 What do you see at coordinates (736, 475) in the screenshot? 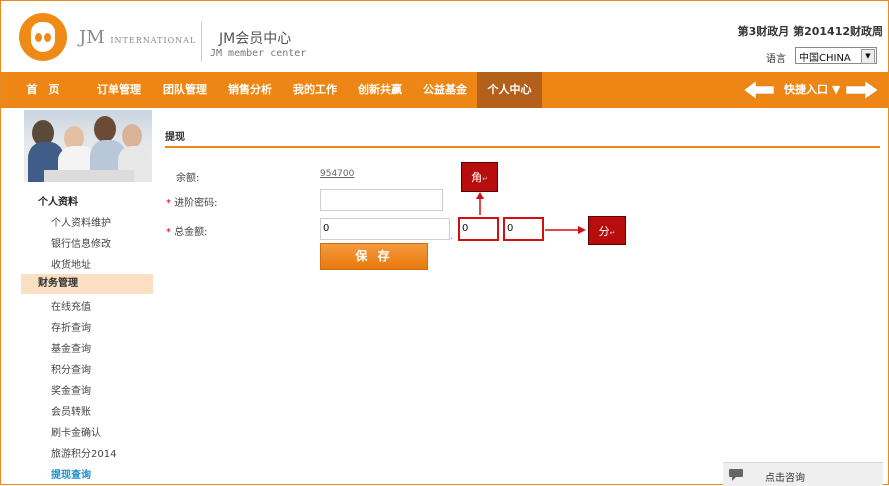
I see `chat-icon` at bounding box center [736, 475].